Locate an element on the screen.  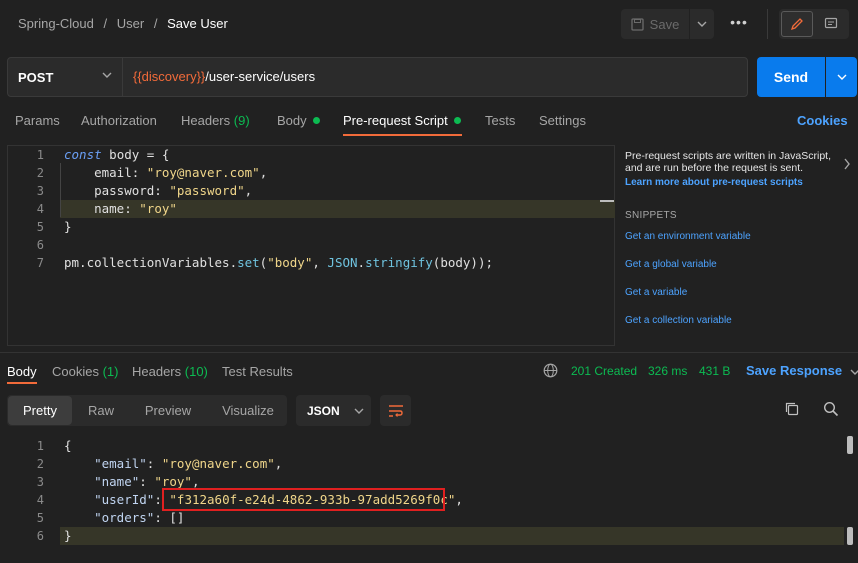
tab-body-label: Body is located at coordinates (292, 120).